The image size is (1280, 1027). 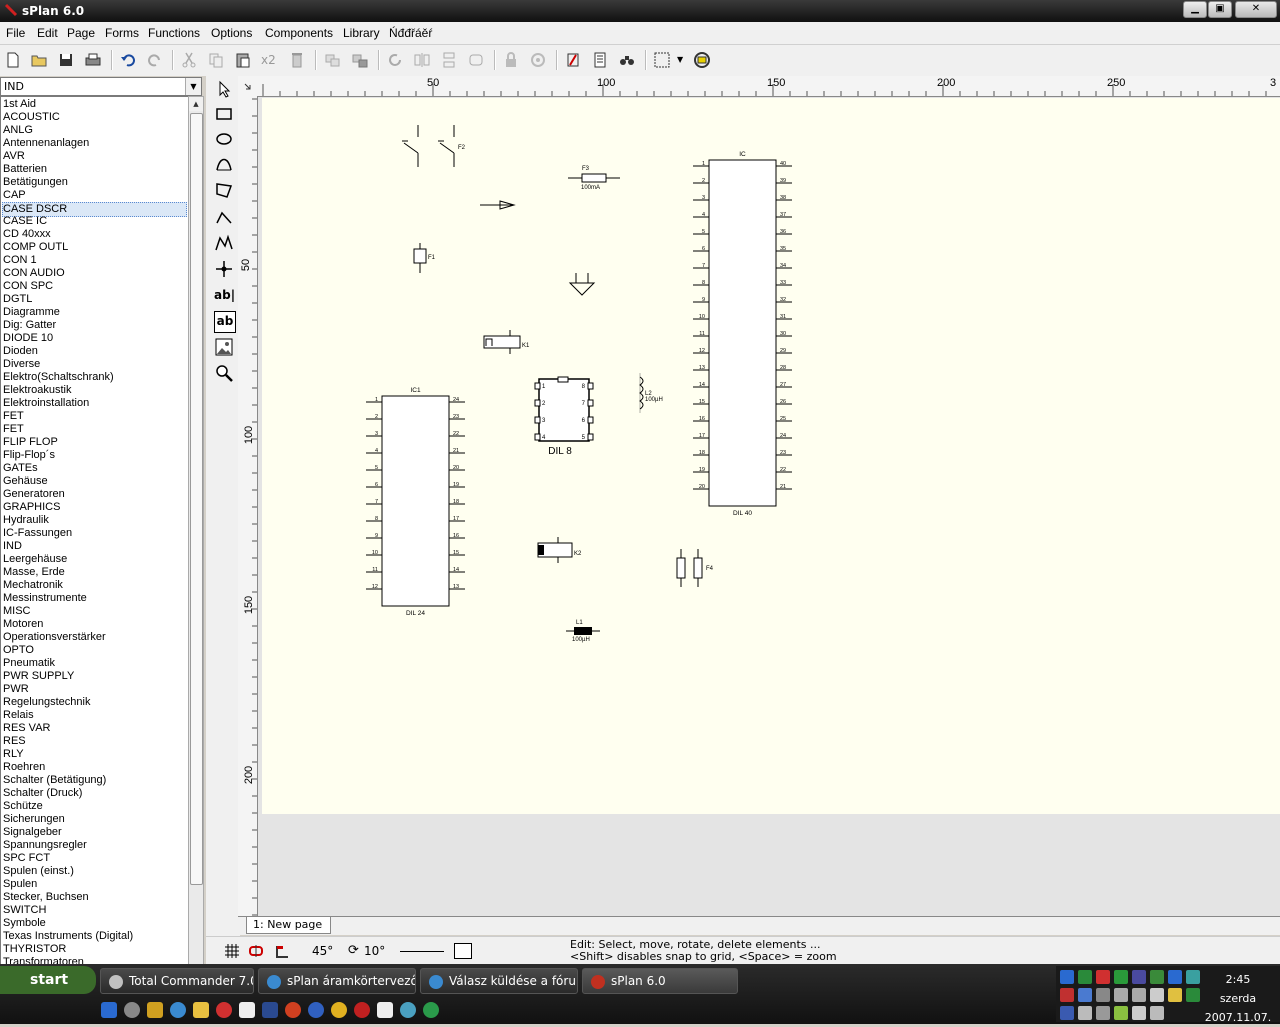 What do you see at coordinates (20, 351) in the screenshot?
I see `library-list-item: Dioden` at bounding box center [20, 351].